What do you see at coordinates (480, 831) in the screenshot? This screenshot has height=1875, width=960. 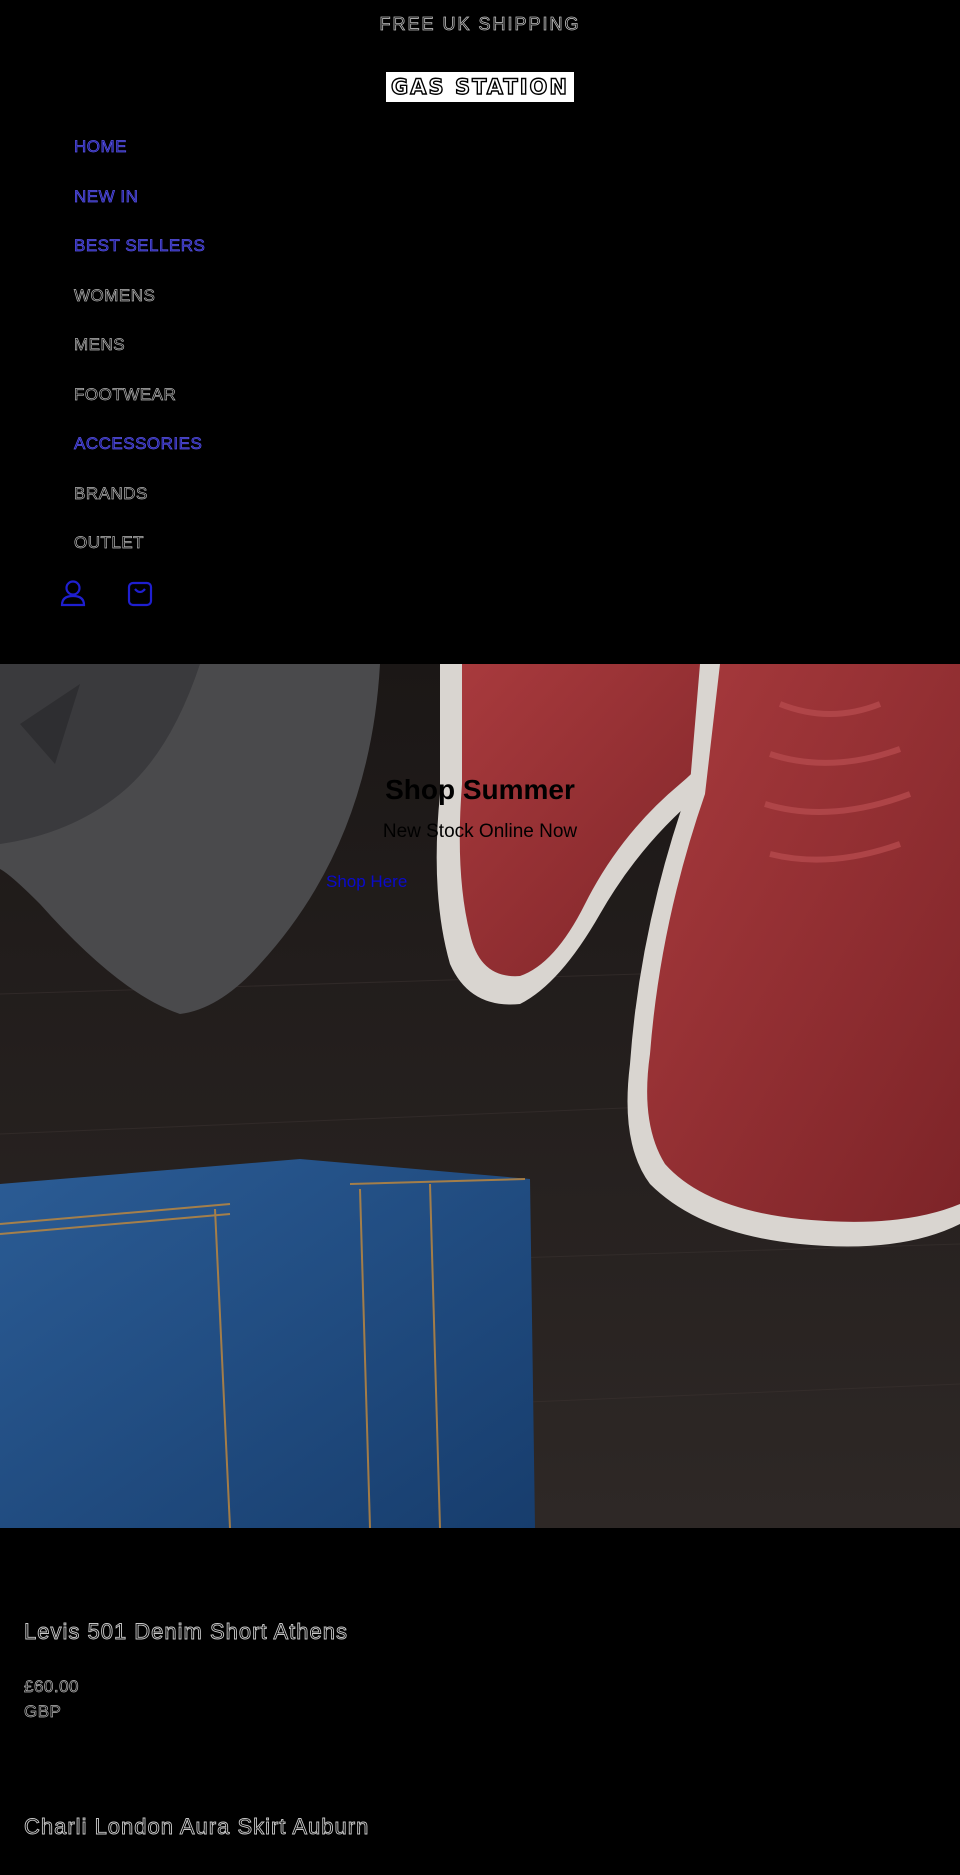 I see `hero-subtitle: New Stock Online Now` at bounding box center [480, 831].